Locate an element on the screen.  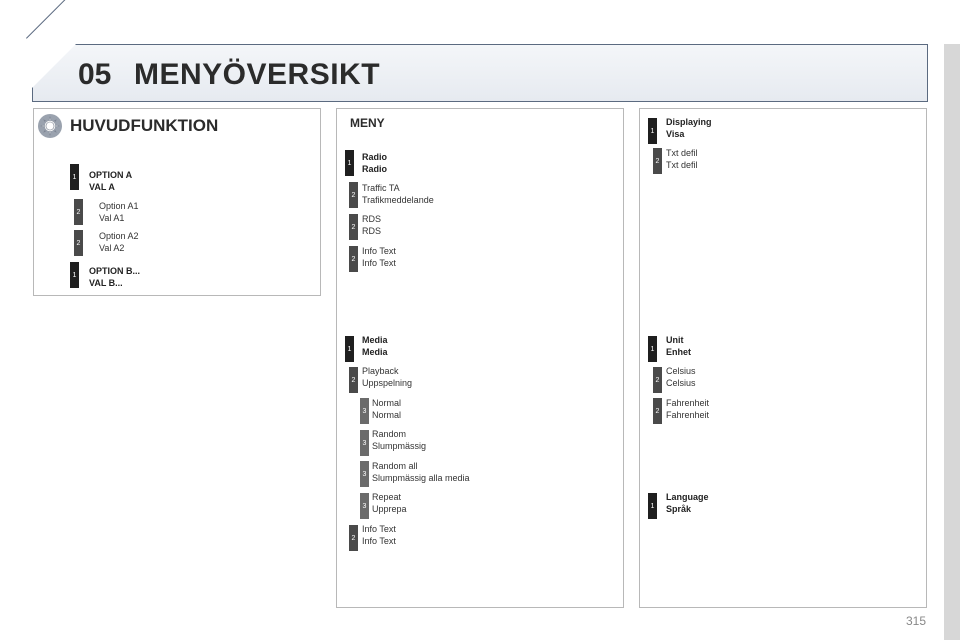
item-label-translation: Enhet is located at coordinates (679, 352).